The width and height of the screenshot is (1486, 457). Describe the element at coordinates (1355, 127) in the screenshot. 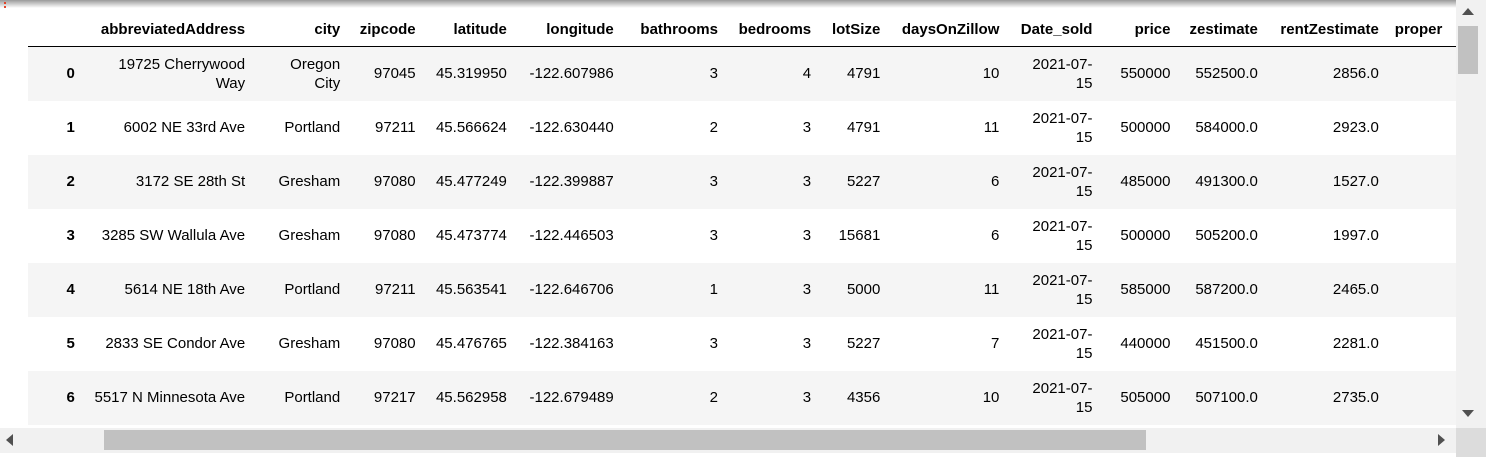

I see `table-cell: 2923.0` at that location.